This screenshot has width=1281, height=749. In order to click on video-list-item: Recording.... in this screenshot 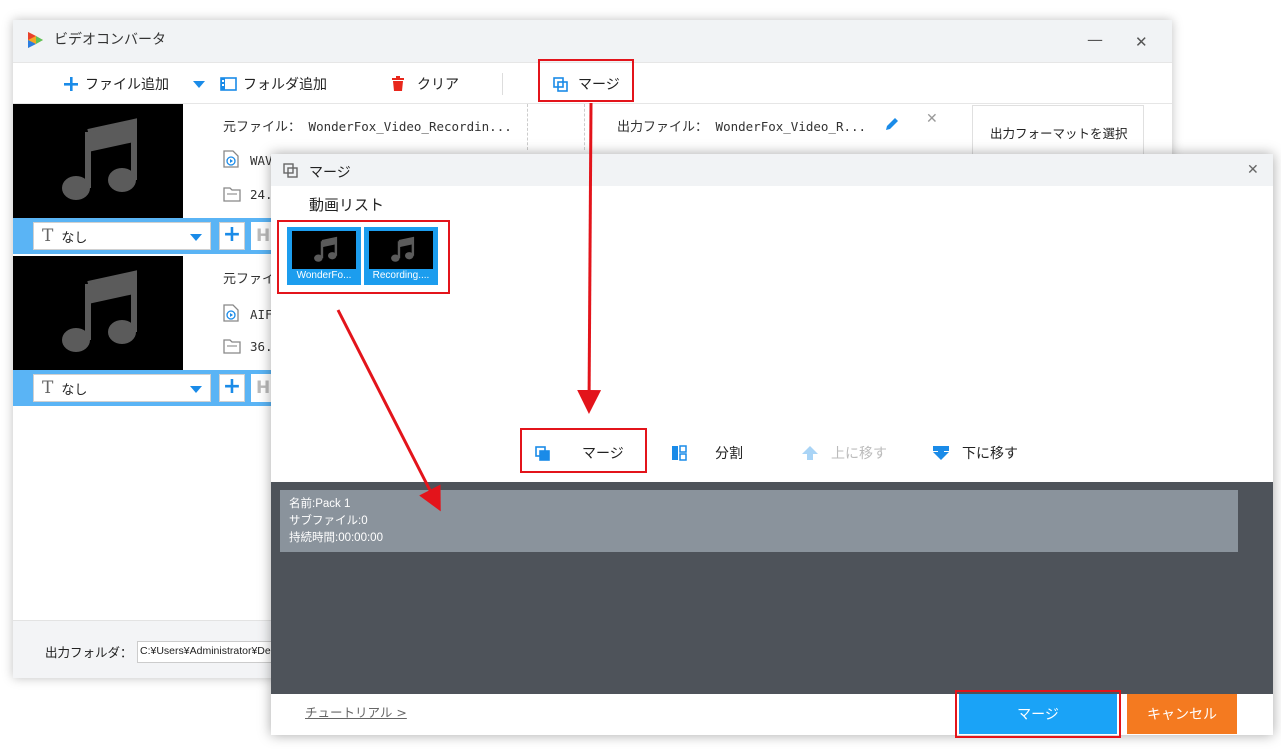, I will do `click(401, 256)`.